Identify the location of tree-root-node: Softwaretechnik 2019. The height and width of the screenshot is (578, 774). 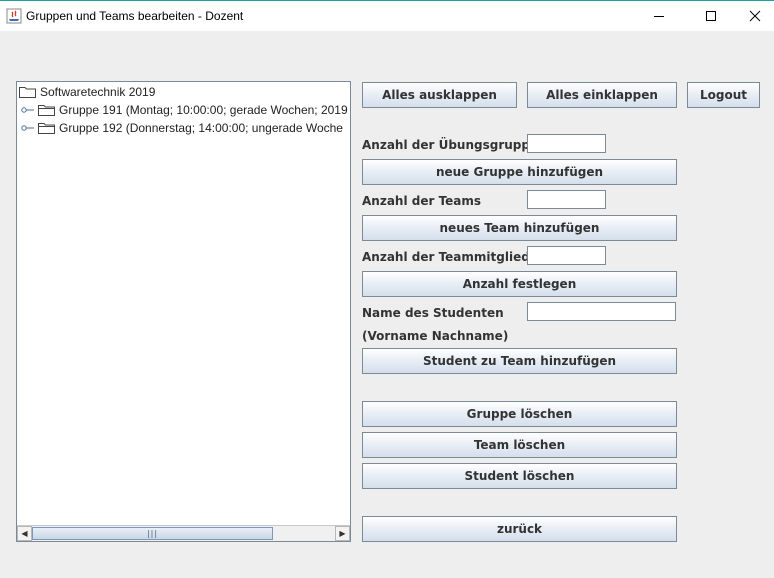
(87, 92).